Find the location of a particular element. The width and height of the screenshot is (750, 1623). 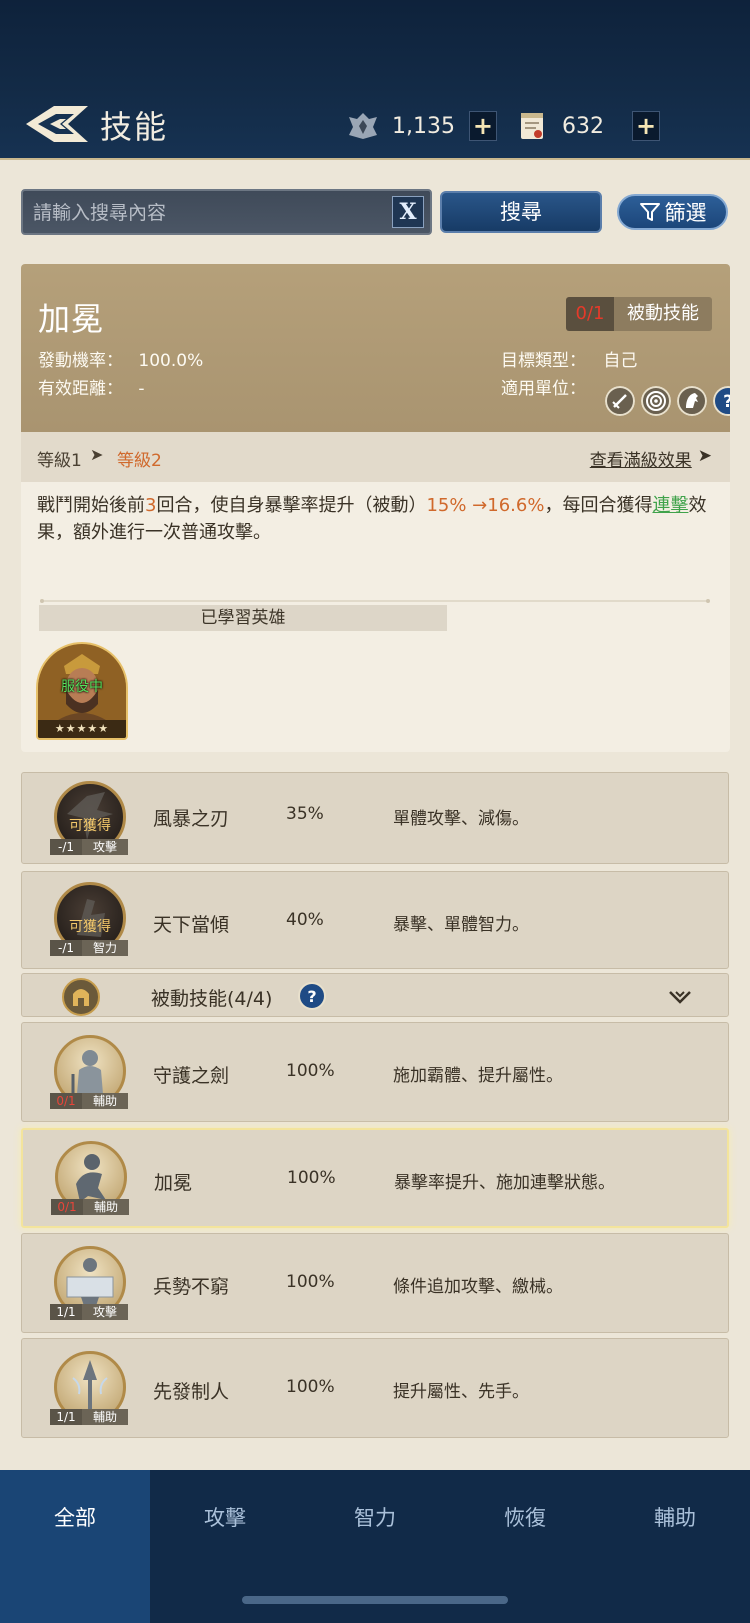

skill-category: 智力 is located at coordinates (105, 948).